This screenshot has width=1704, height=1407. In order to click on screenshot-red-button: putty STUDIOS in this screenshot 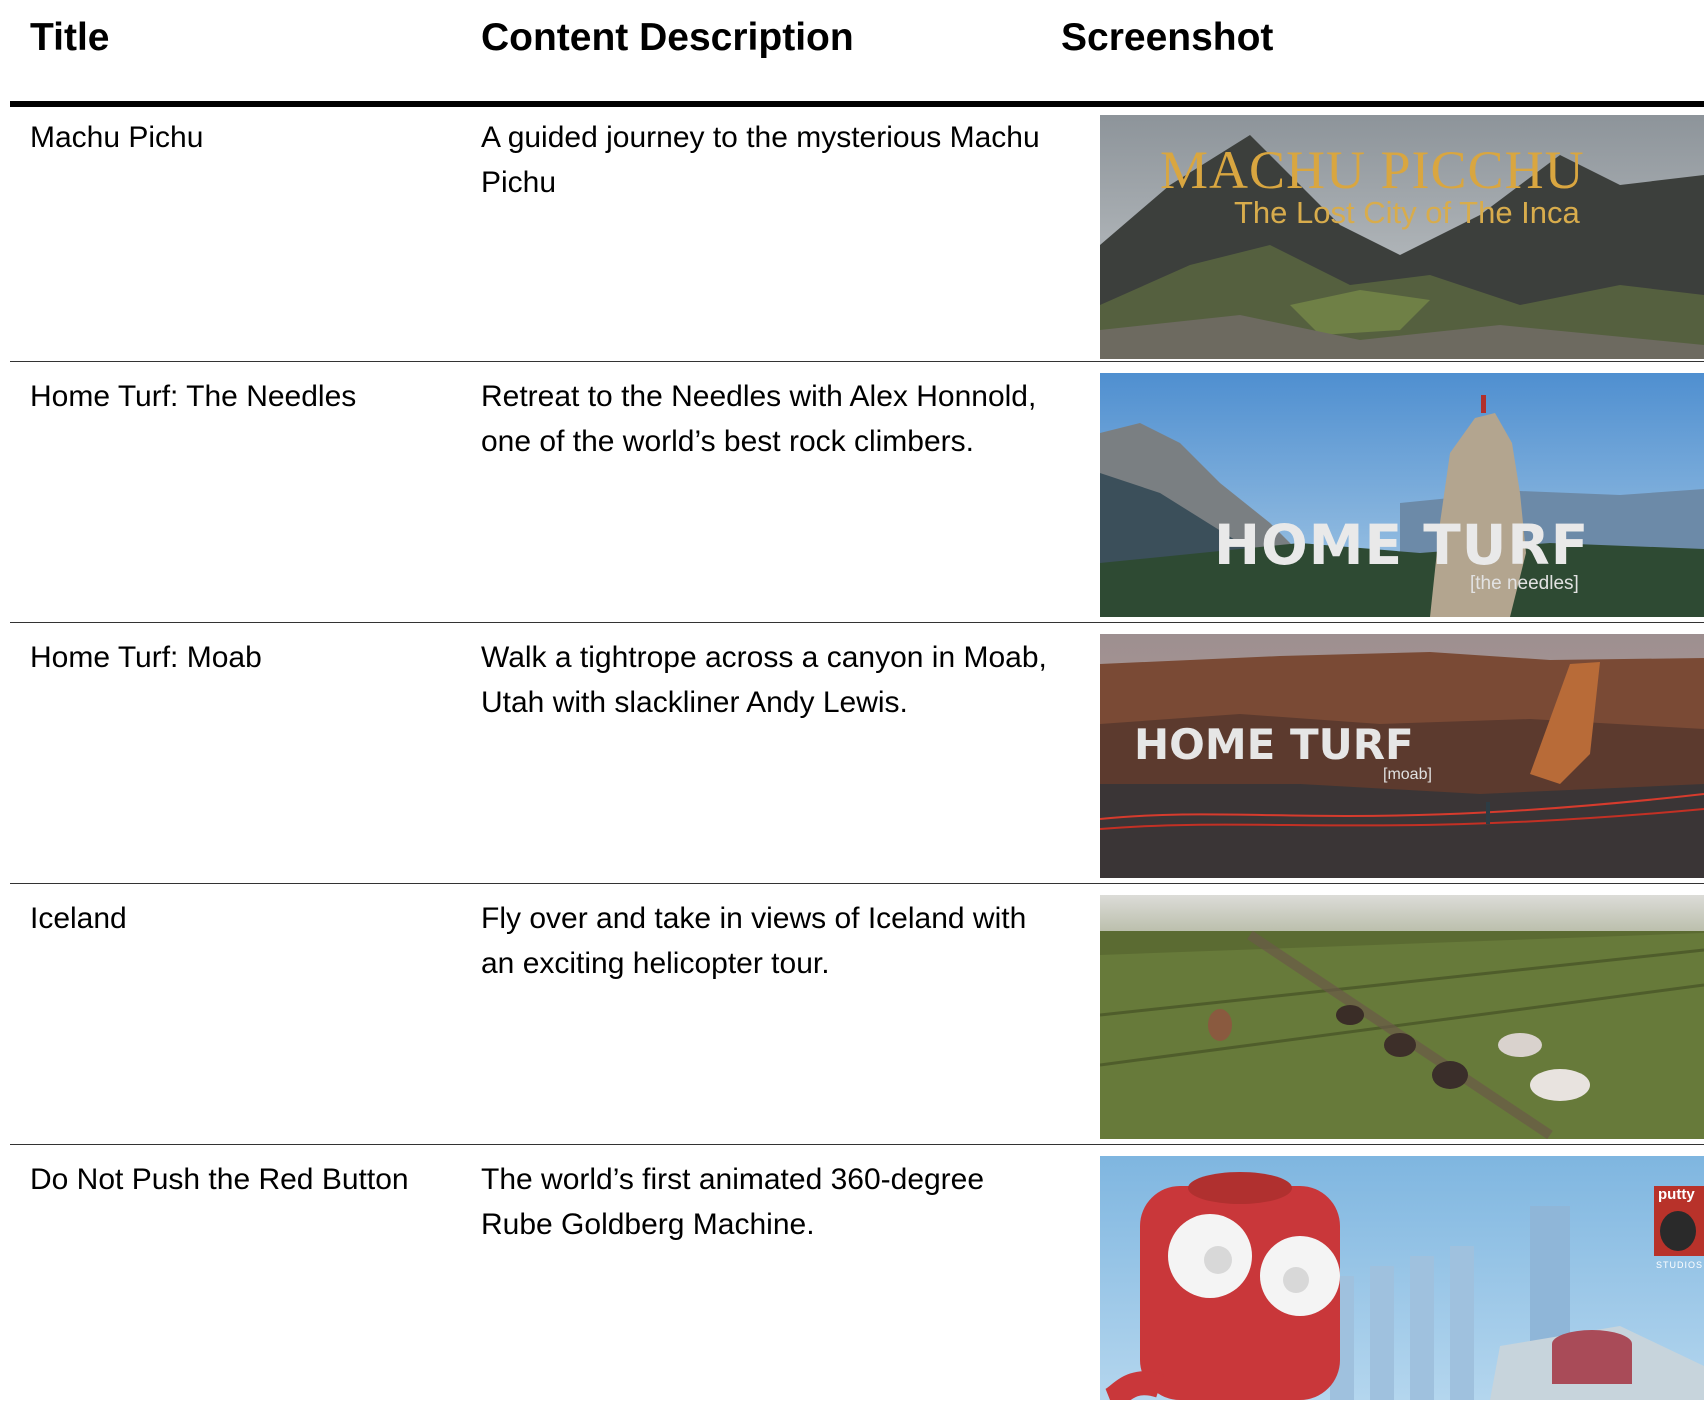, I will do `click(1402, 1278)`.